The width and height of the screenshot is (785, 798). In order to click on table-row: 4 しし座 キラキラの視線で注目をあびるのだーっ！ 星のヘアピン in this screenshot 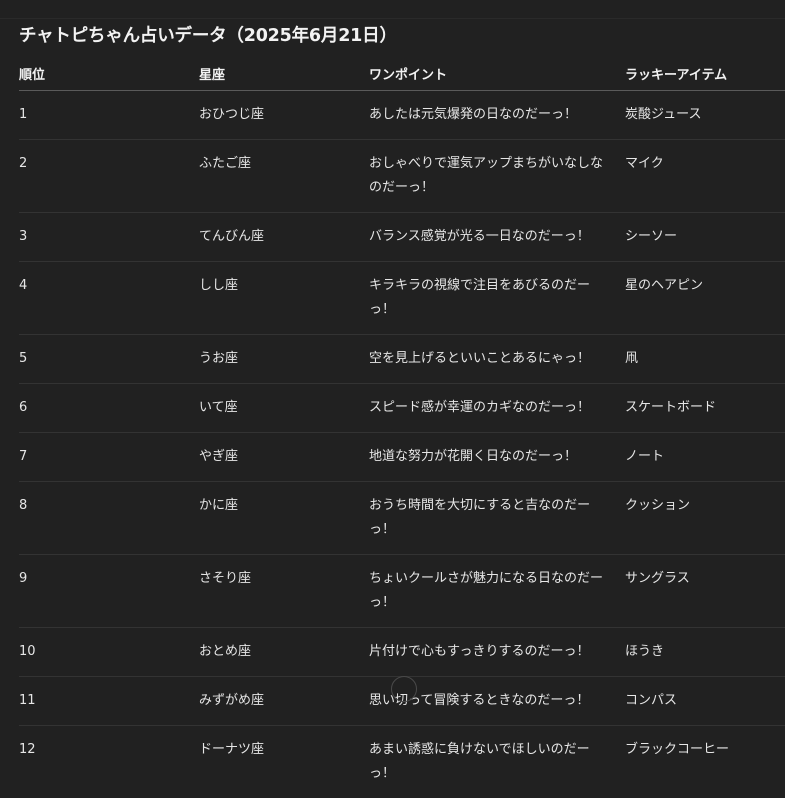, I will do `click(402, 298)`.